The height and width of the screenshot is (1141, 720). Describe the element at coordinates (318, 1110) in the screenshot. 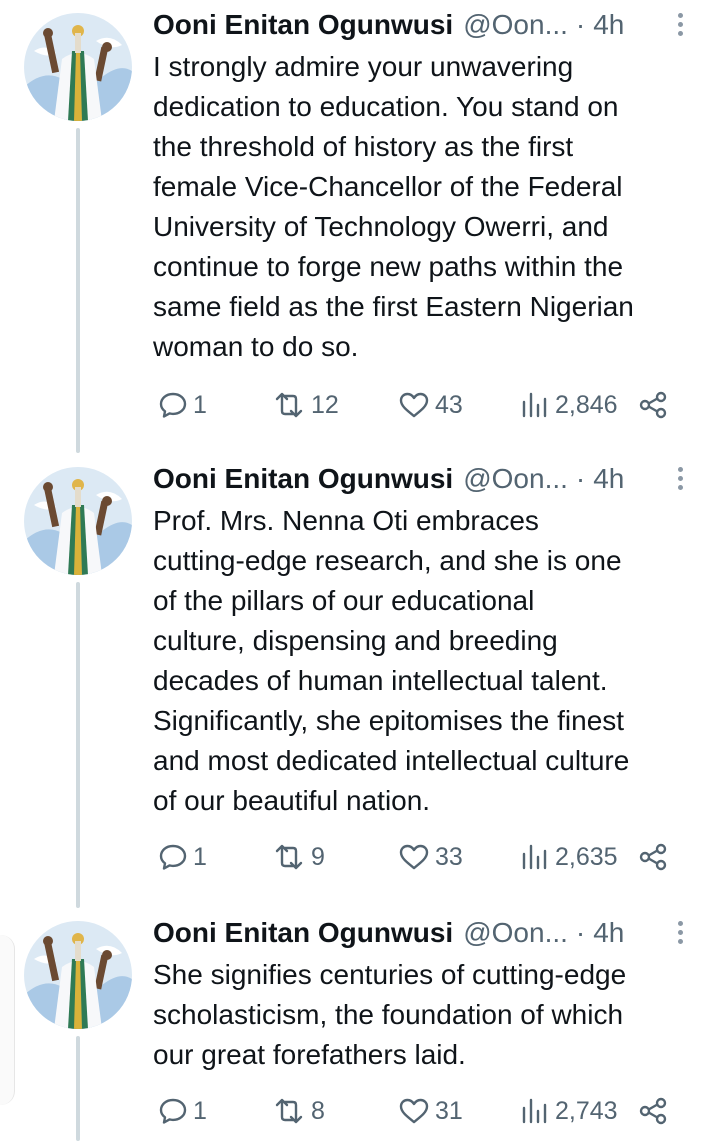

I see `retweet-count: 8` at that location.